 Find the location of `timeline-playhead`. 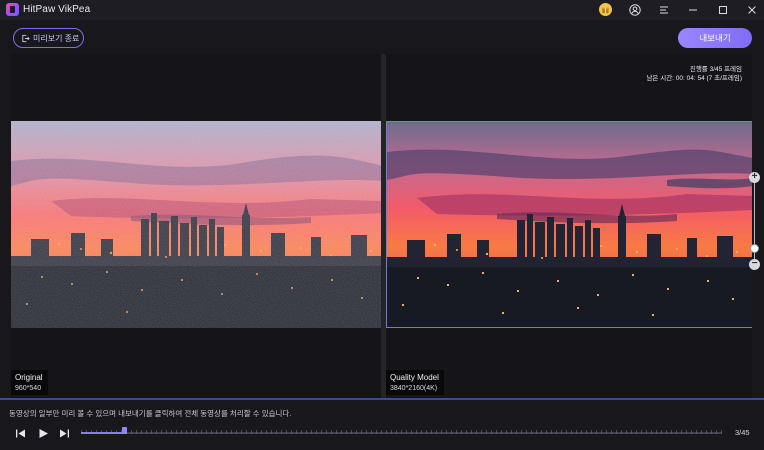

timeline-playhead is located at coordinates (124, 430).